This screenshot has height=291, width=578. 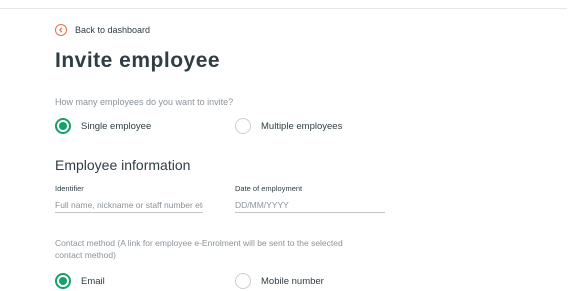 I want to click on radio-label: Mobile number, so click(x=292, y=281).